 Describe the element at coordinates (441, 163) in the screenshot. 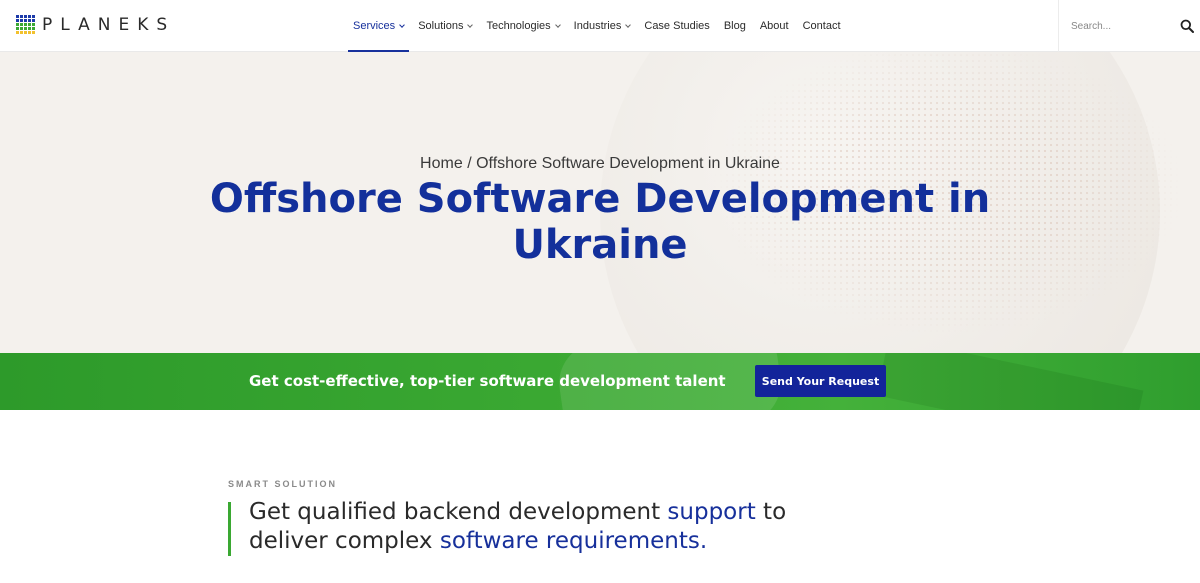

I see `breadcrumb-home-link: Home` at that location.